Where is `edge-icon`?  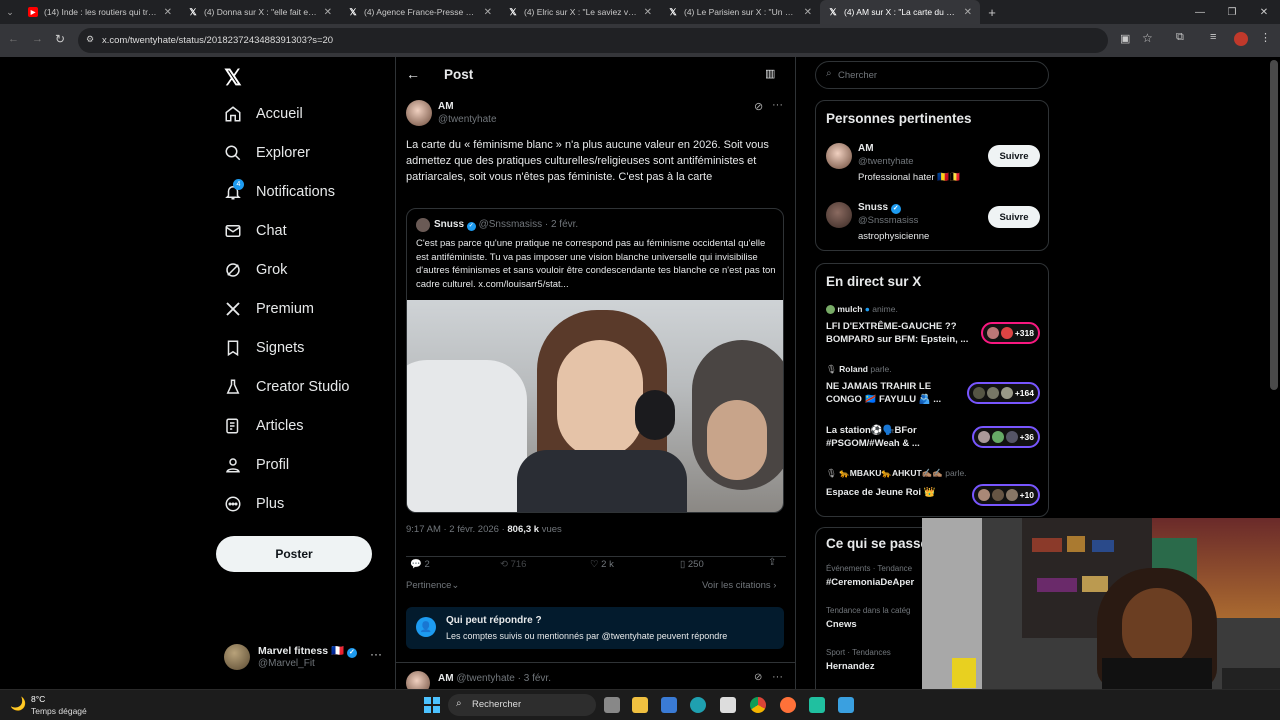
edge-icon is located at coordinates (698, 705).